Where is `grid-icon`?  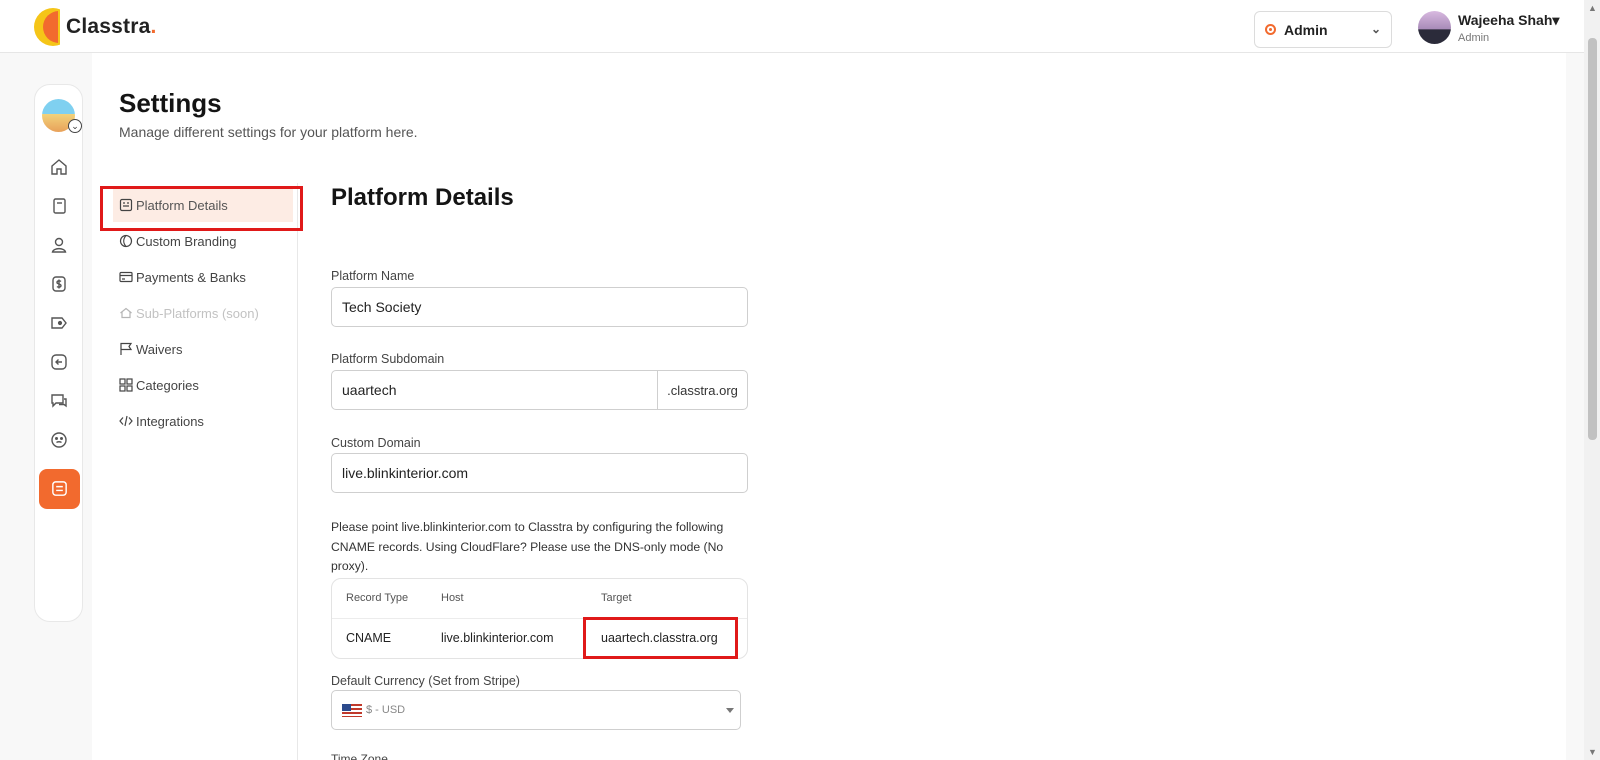
grid-icon is located at coordinates (126, 385).